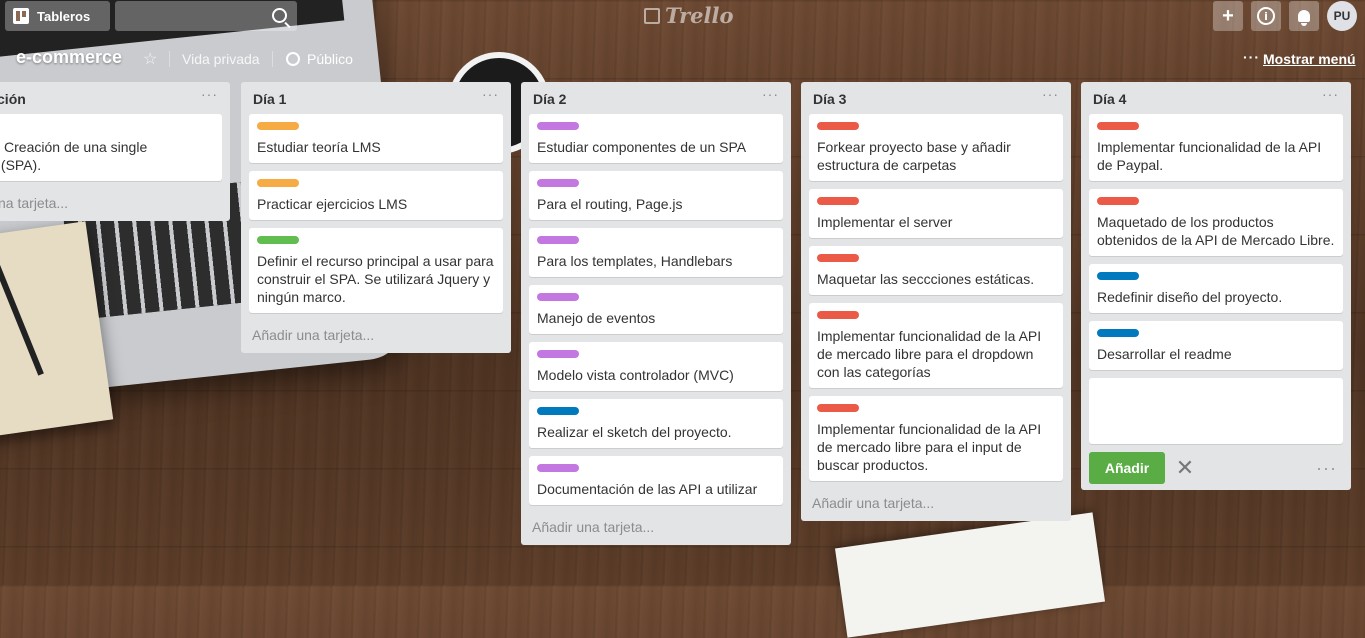 This screenshot has height=638, width=1365. What do you see at coordinates (272, 59) in the screenshot?
I see `divider` at bounding box center [272, 59].